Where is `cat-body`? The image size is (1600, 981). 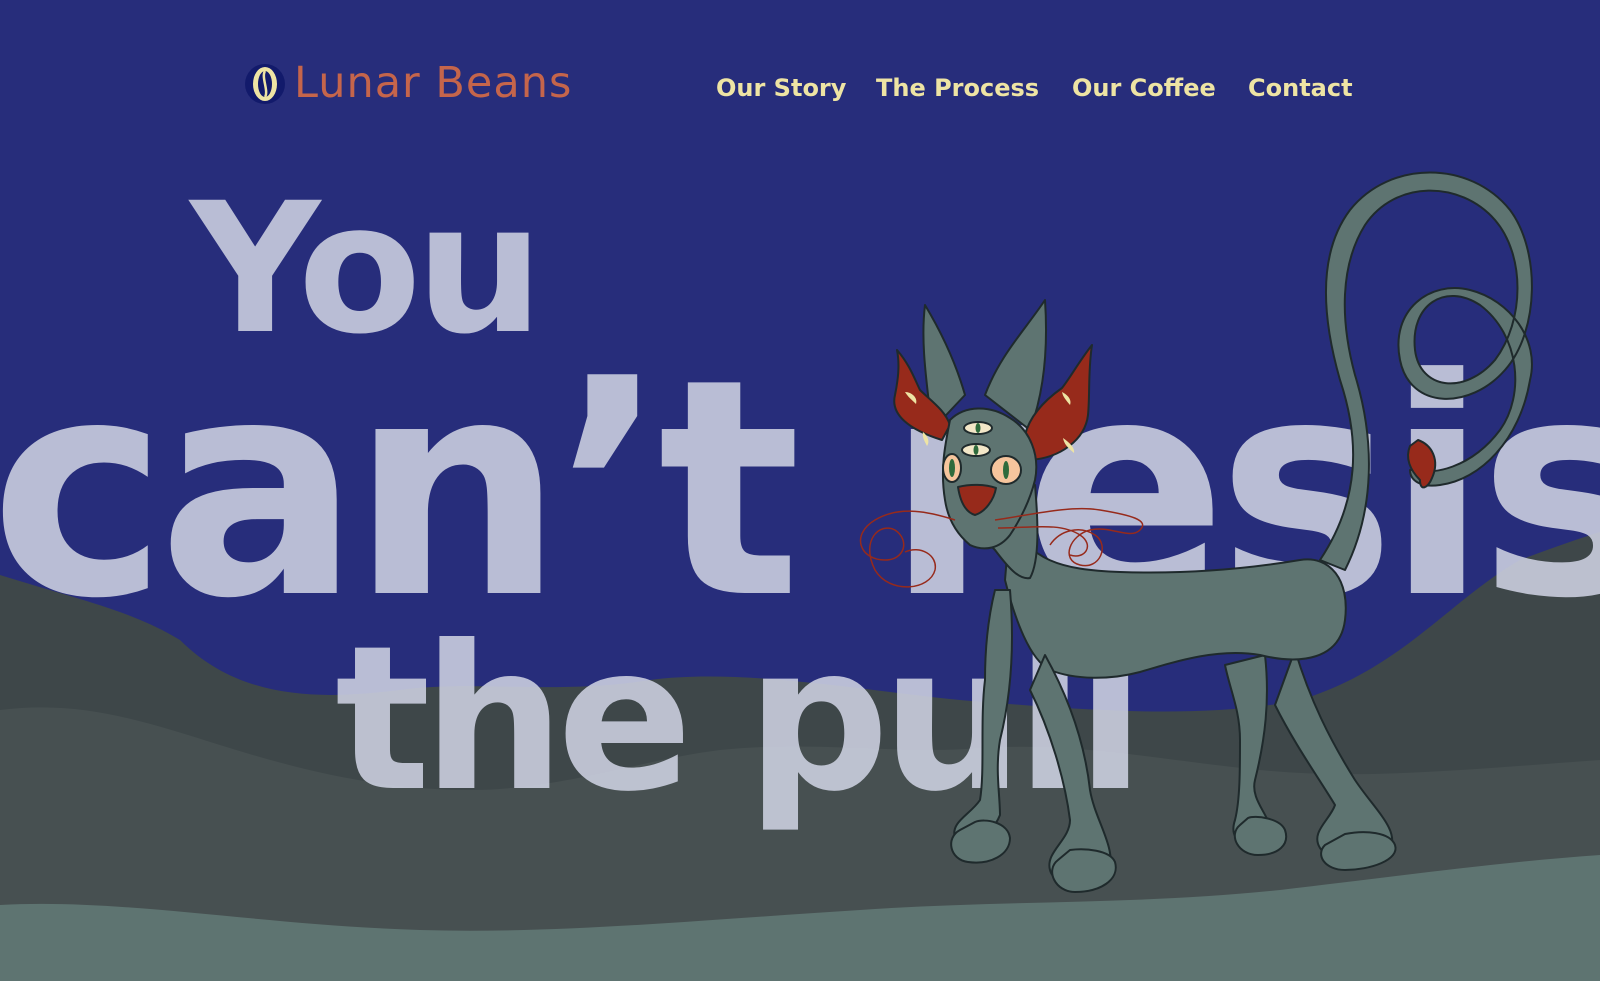
cat-body is located at coordinates (1175, 599).